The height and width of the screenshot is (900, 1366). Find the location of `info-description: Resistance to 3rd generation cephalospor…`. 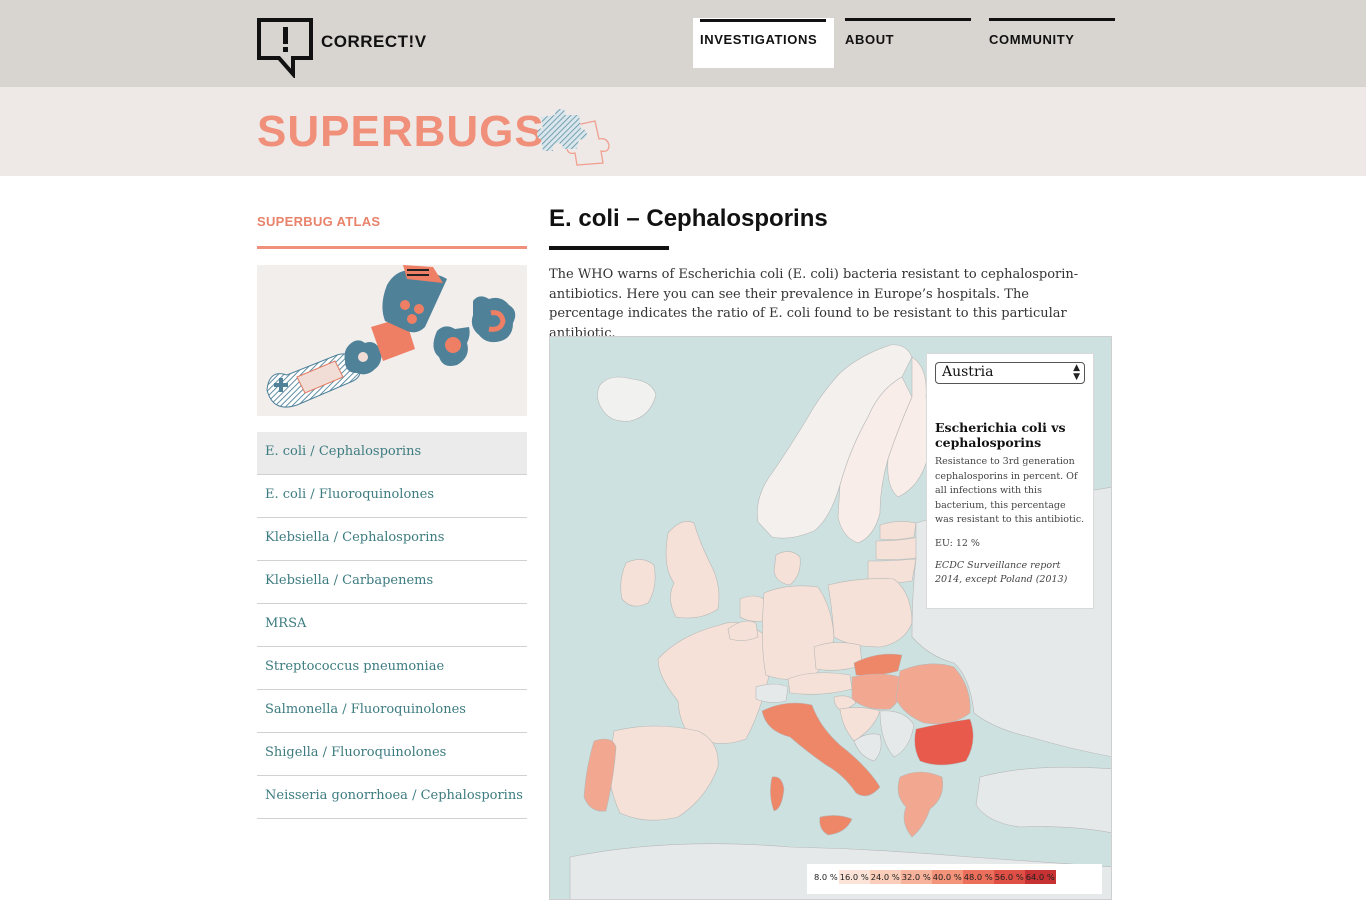

info-description: Resistance to 3rd generation cephalospor… is located at coordinates (1010, 490).